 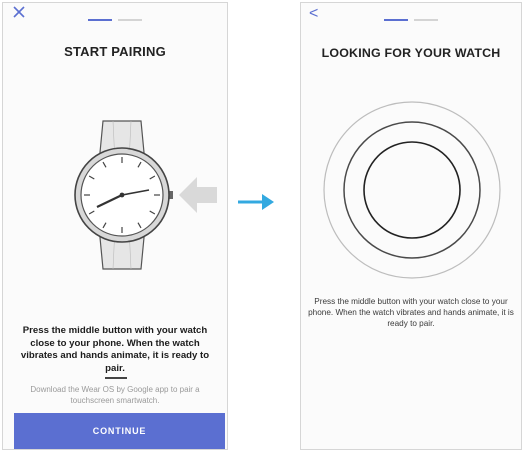 I want to click on close-icon, so click(x=19, y=12).